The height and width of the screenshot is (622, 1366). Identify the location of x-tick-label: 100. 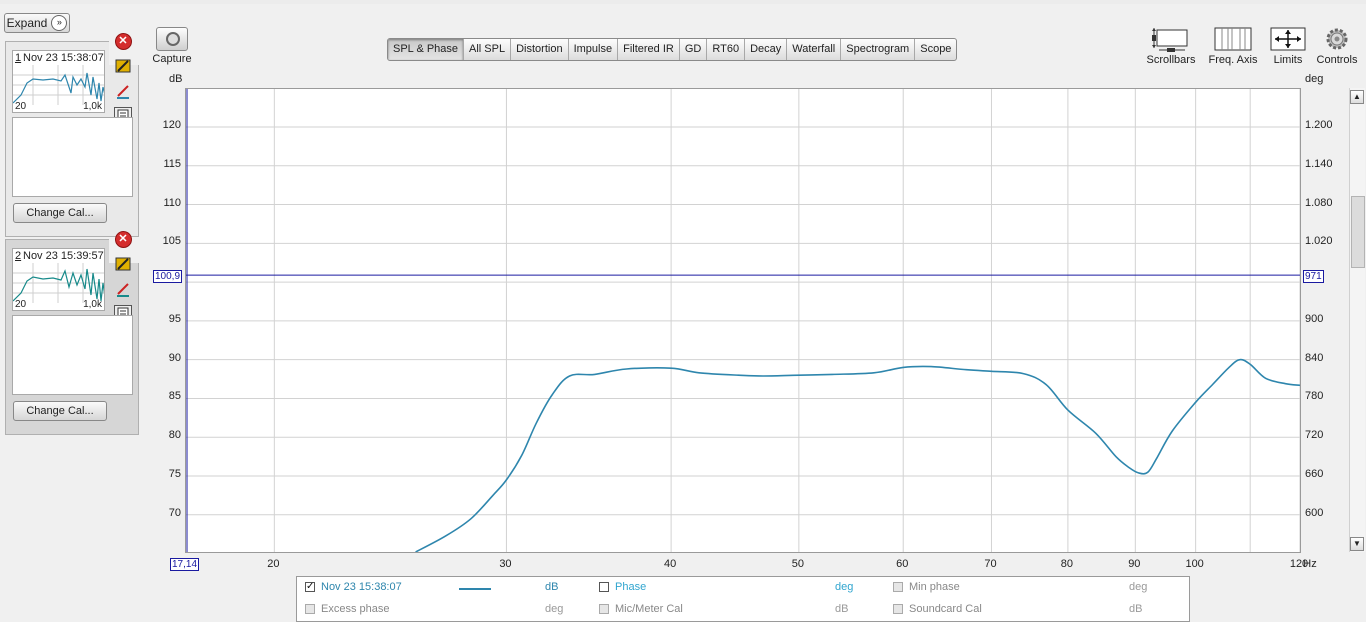
(1194, 564).